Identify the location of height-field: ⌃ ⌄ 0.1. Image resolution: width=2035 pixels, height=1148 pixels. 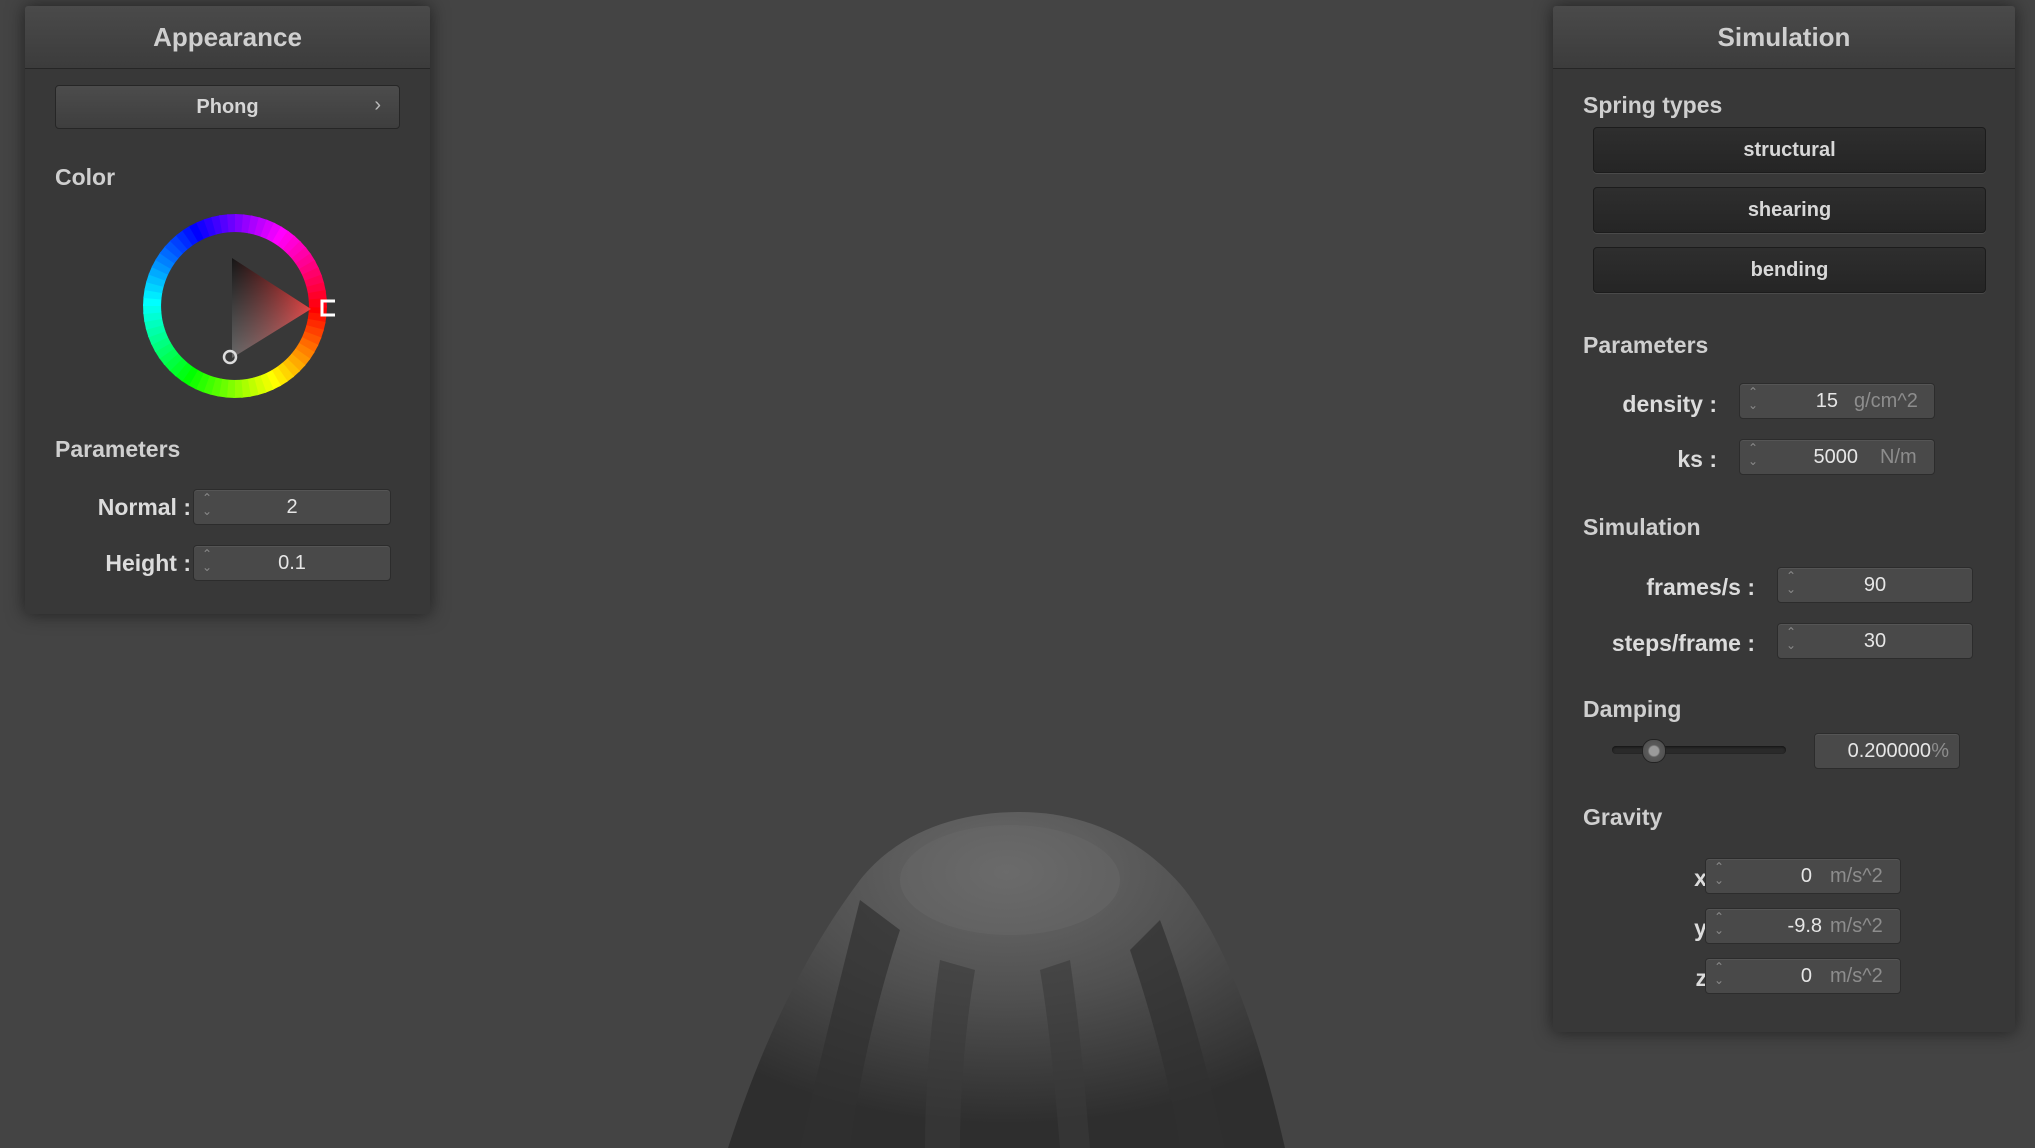
(292, 563).